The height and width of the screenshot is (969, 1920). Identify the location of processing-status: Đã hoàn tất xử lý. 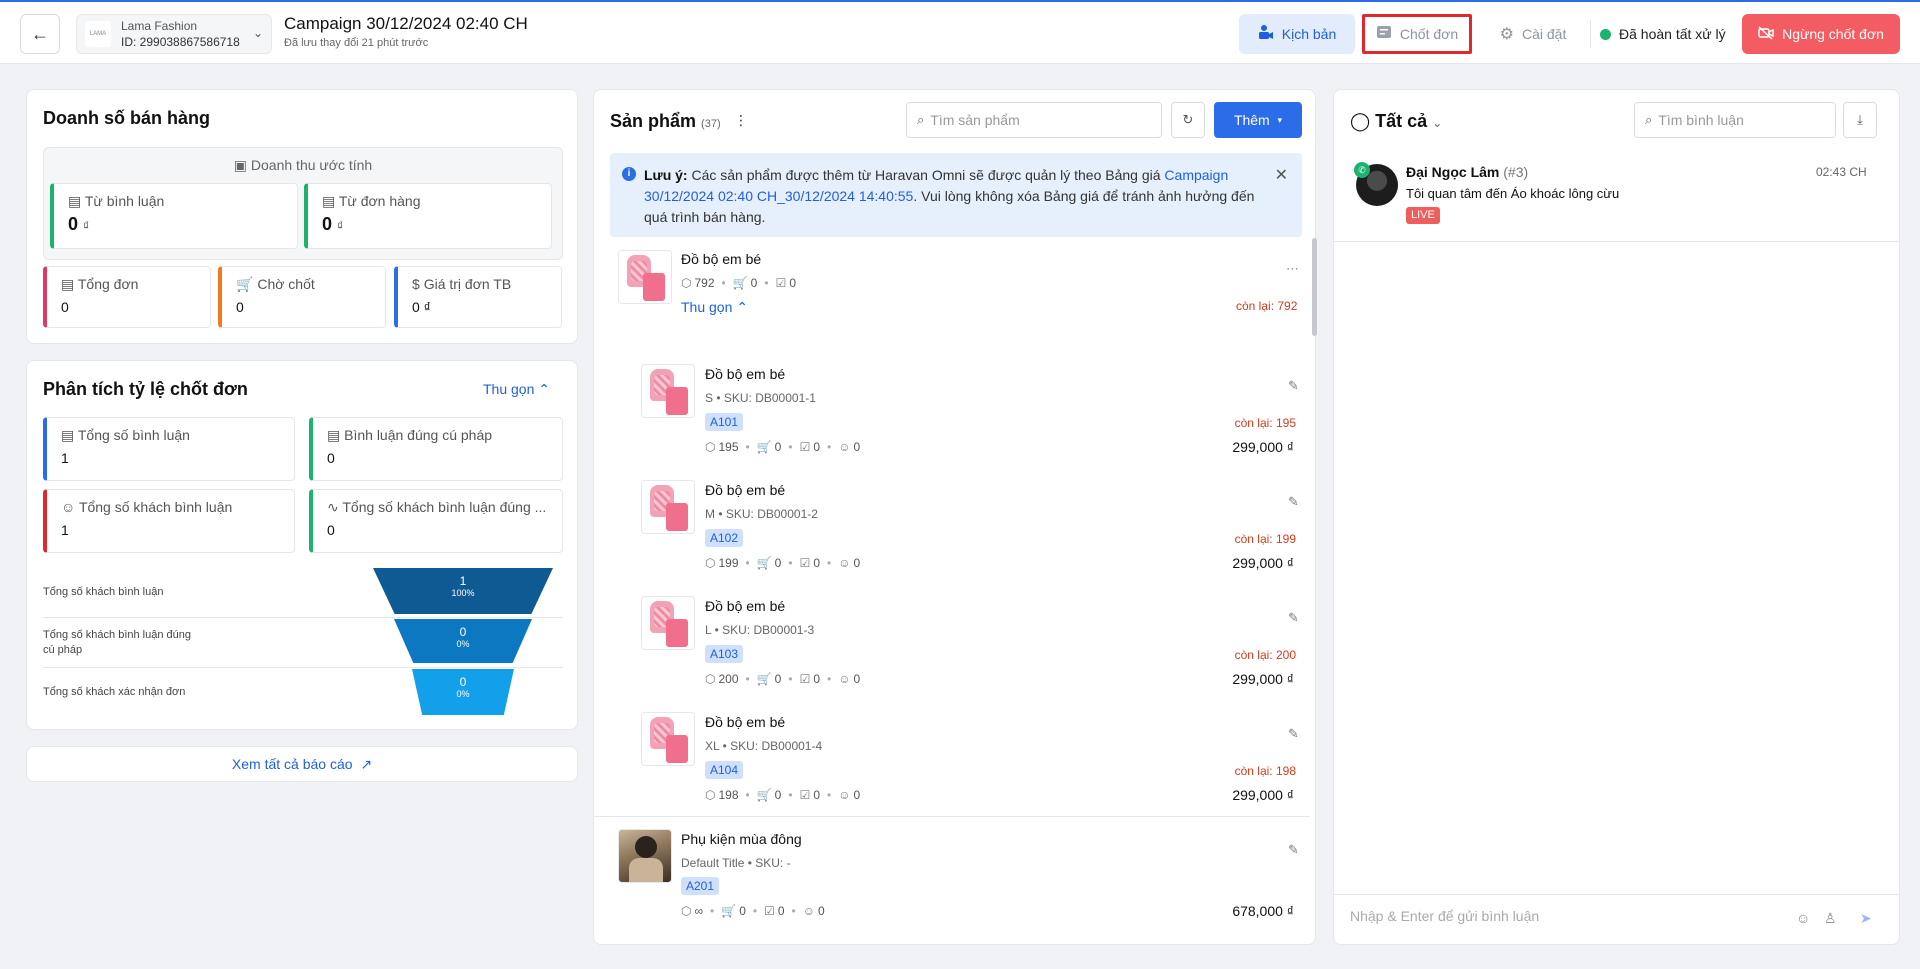
(1663, 34).